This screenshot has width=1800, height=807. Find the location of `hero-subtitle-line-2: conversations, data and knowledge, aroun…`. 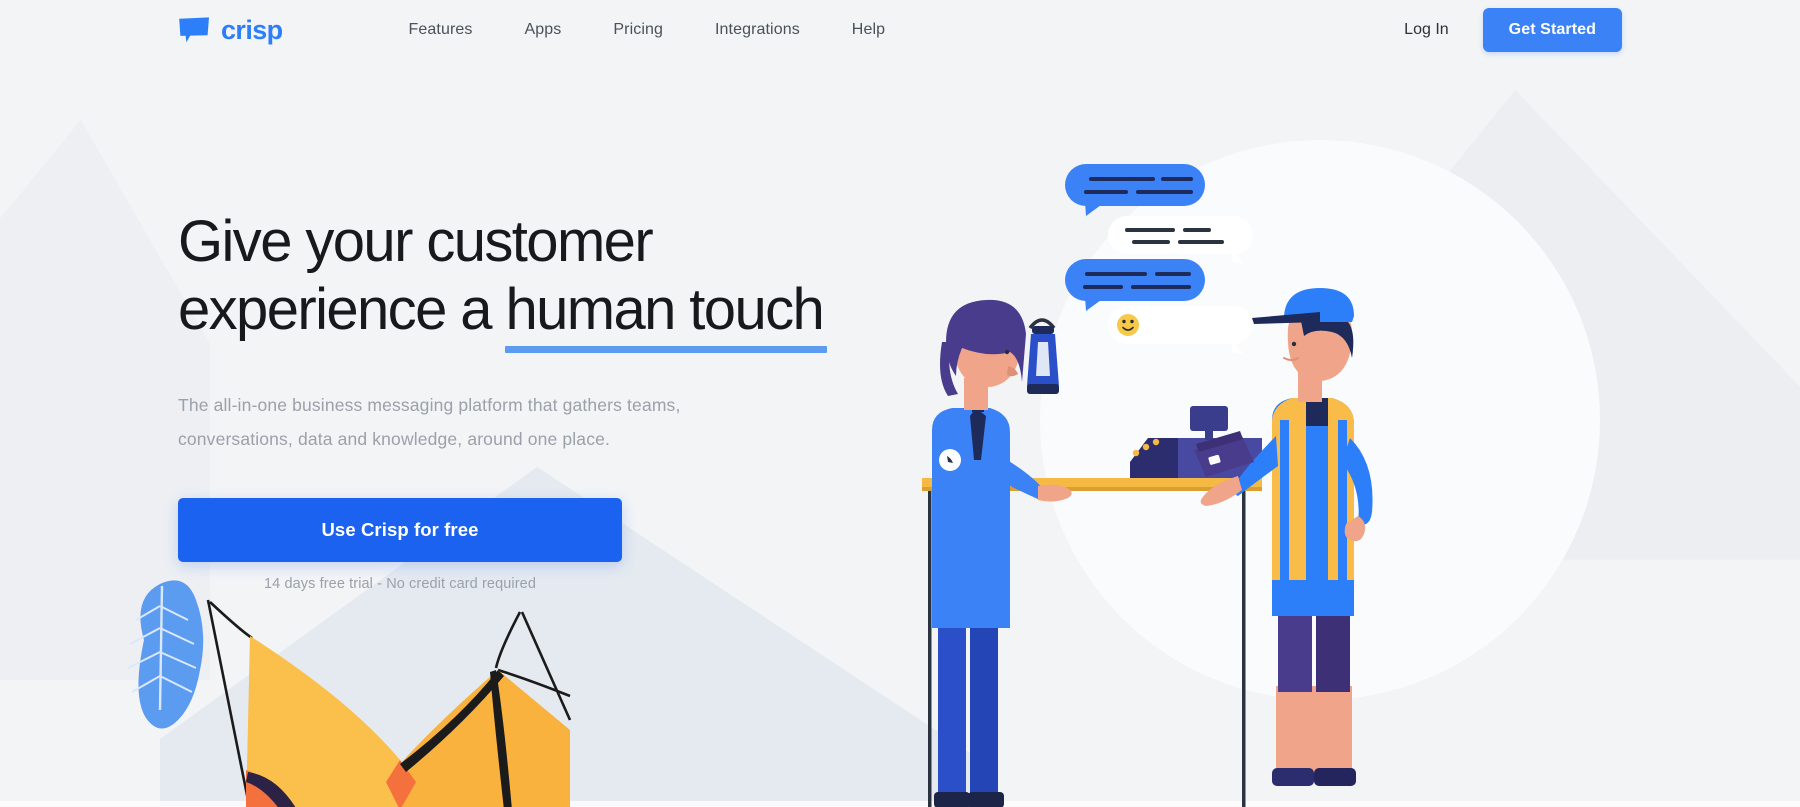

hero-subtitle-line-2: conversations, data and knowledge, aroun… is located at coordinates (394, 438).